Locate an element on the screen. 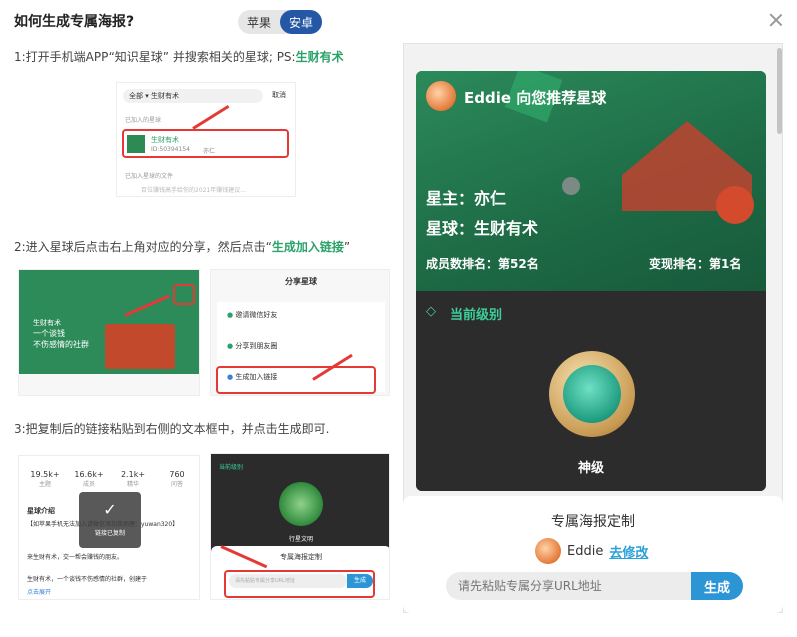 The width and height of the screenshot is (797, 637). stat-label: 精华 is located at coordinates (132, 484).